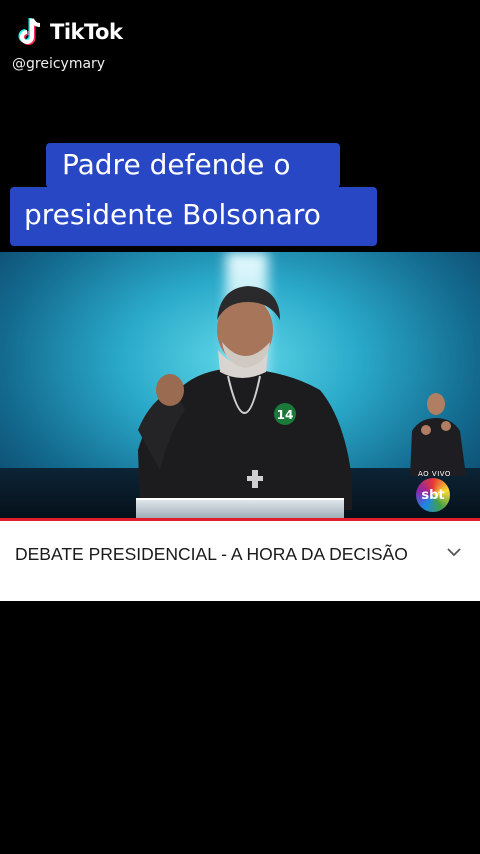 This screenshot has width=480, height=854. What do you see at coordinates (86, 32) in the screenshot?
I see `tiktok-wordmark: TikTok` at bounding box center [86, 32].